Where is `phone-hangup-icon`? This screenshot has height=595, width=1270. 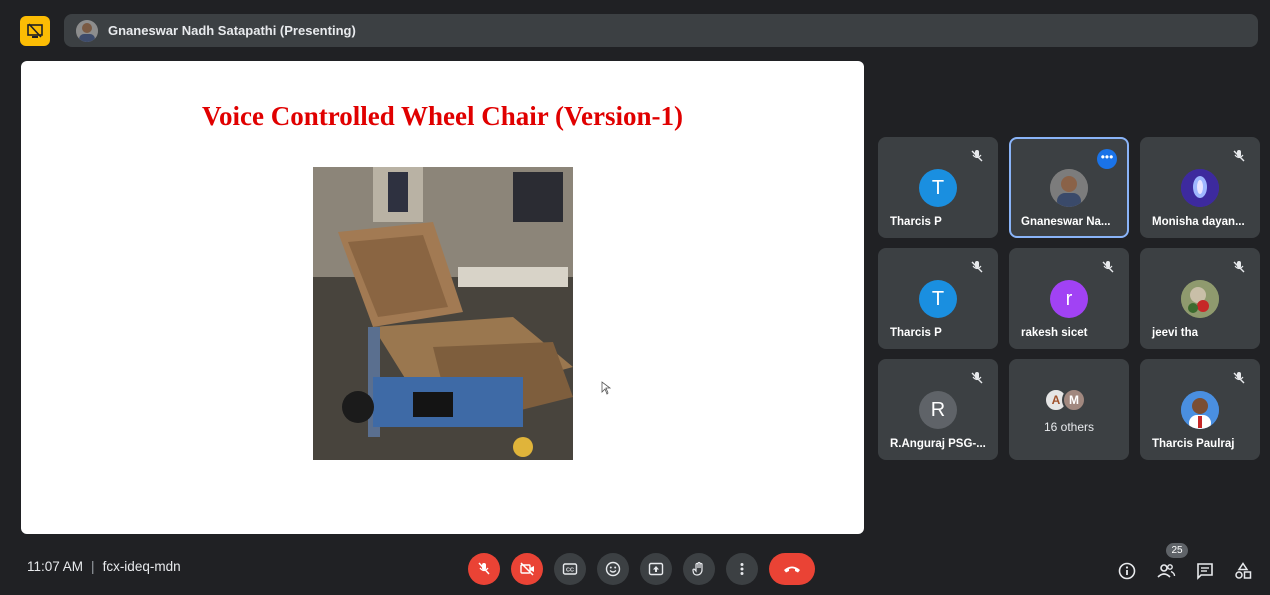
phone-hangup-icon is located at coordinates (792, 569).